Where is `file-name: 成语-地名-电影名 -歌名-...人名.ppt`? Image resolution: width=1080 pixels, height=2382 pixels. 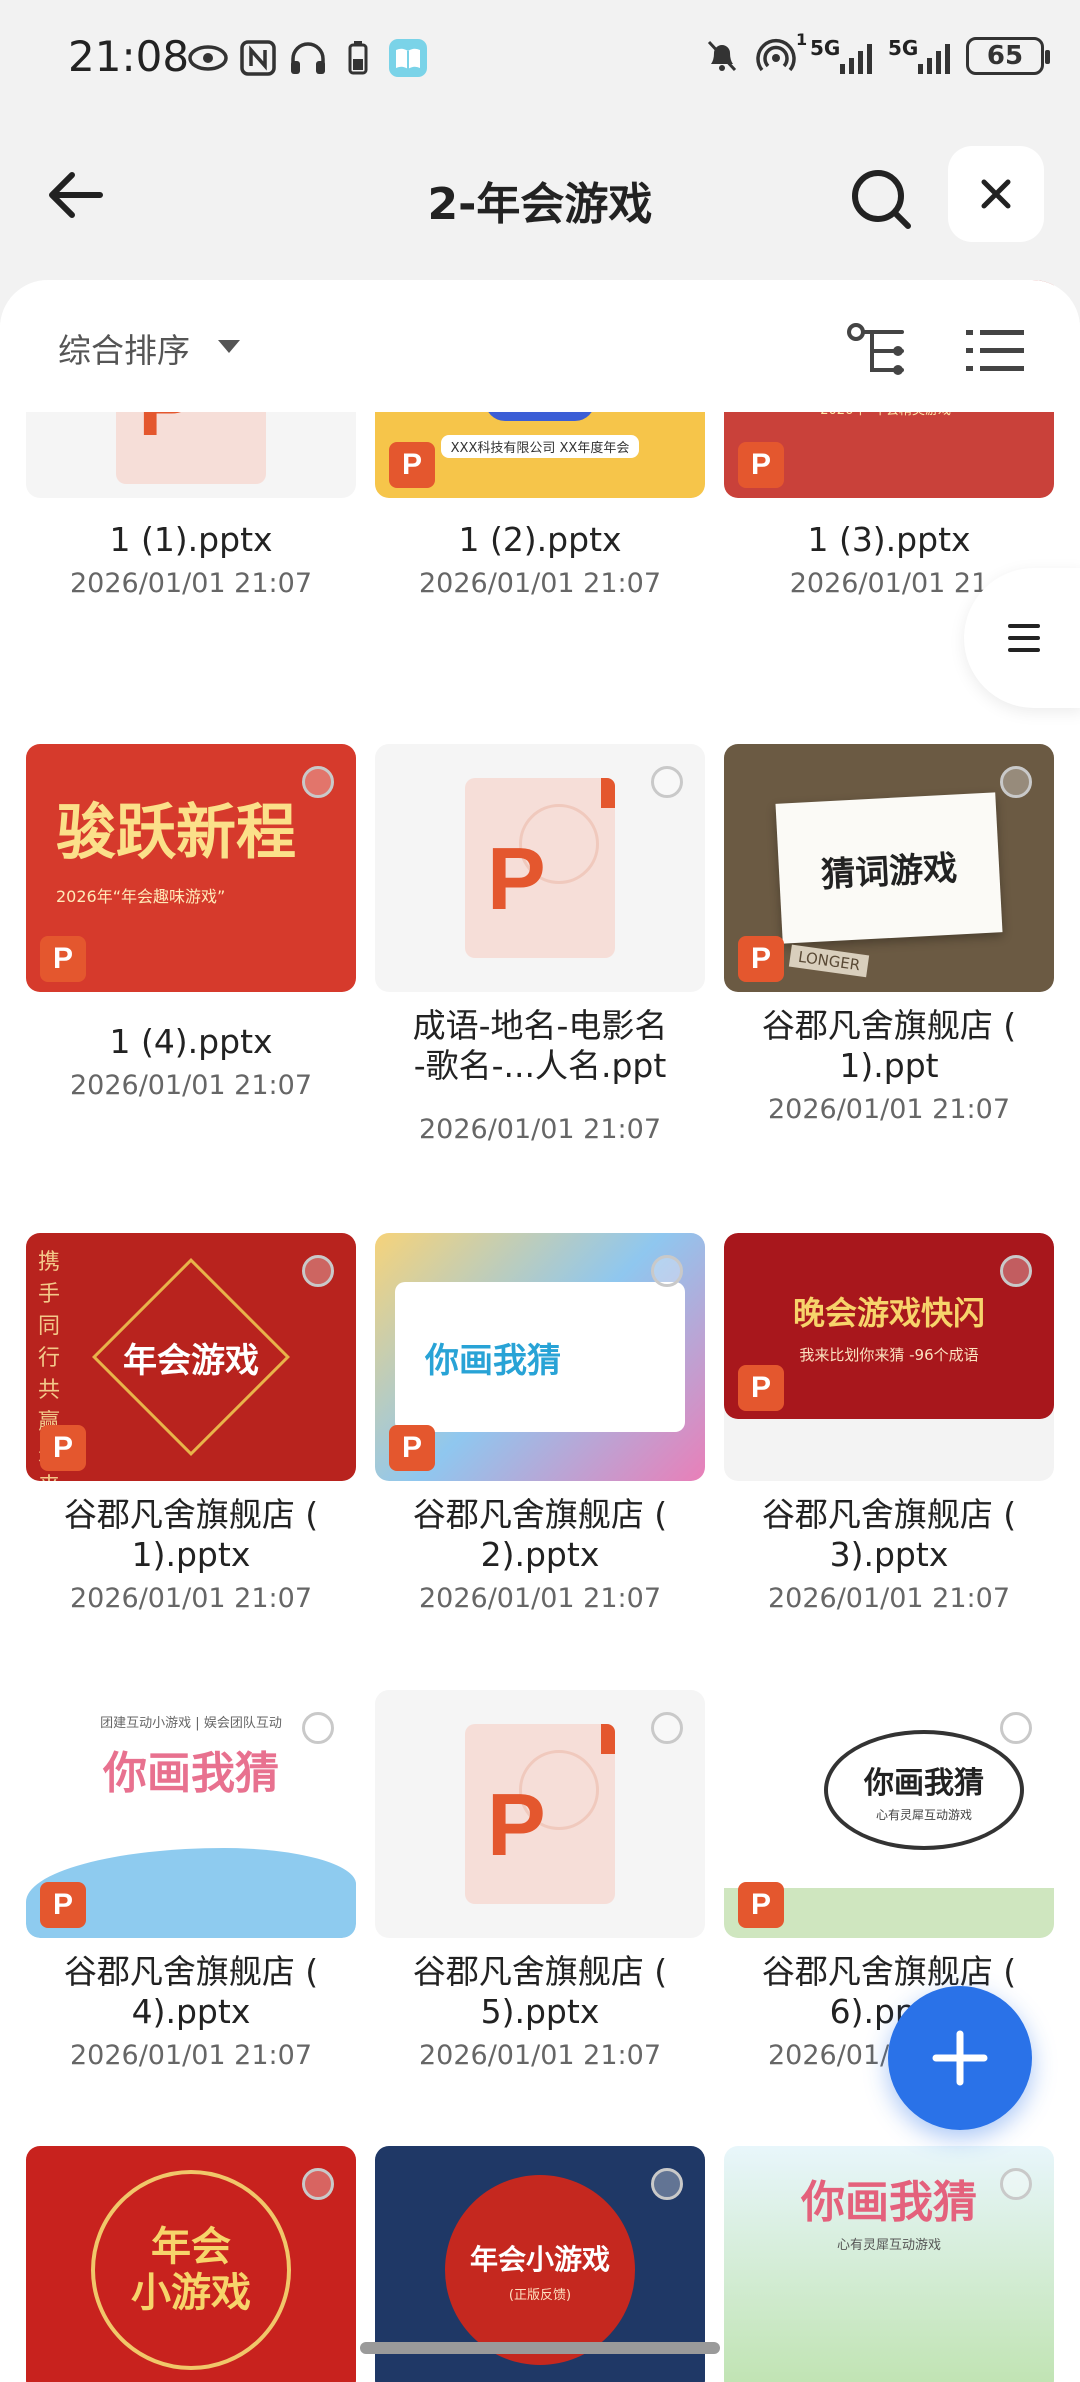
file-name: 成语-地名-电影名 -歌名-...人名.ppt is located at coordinates (540, 1045).